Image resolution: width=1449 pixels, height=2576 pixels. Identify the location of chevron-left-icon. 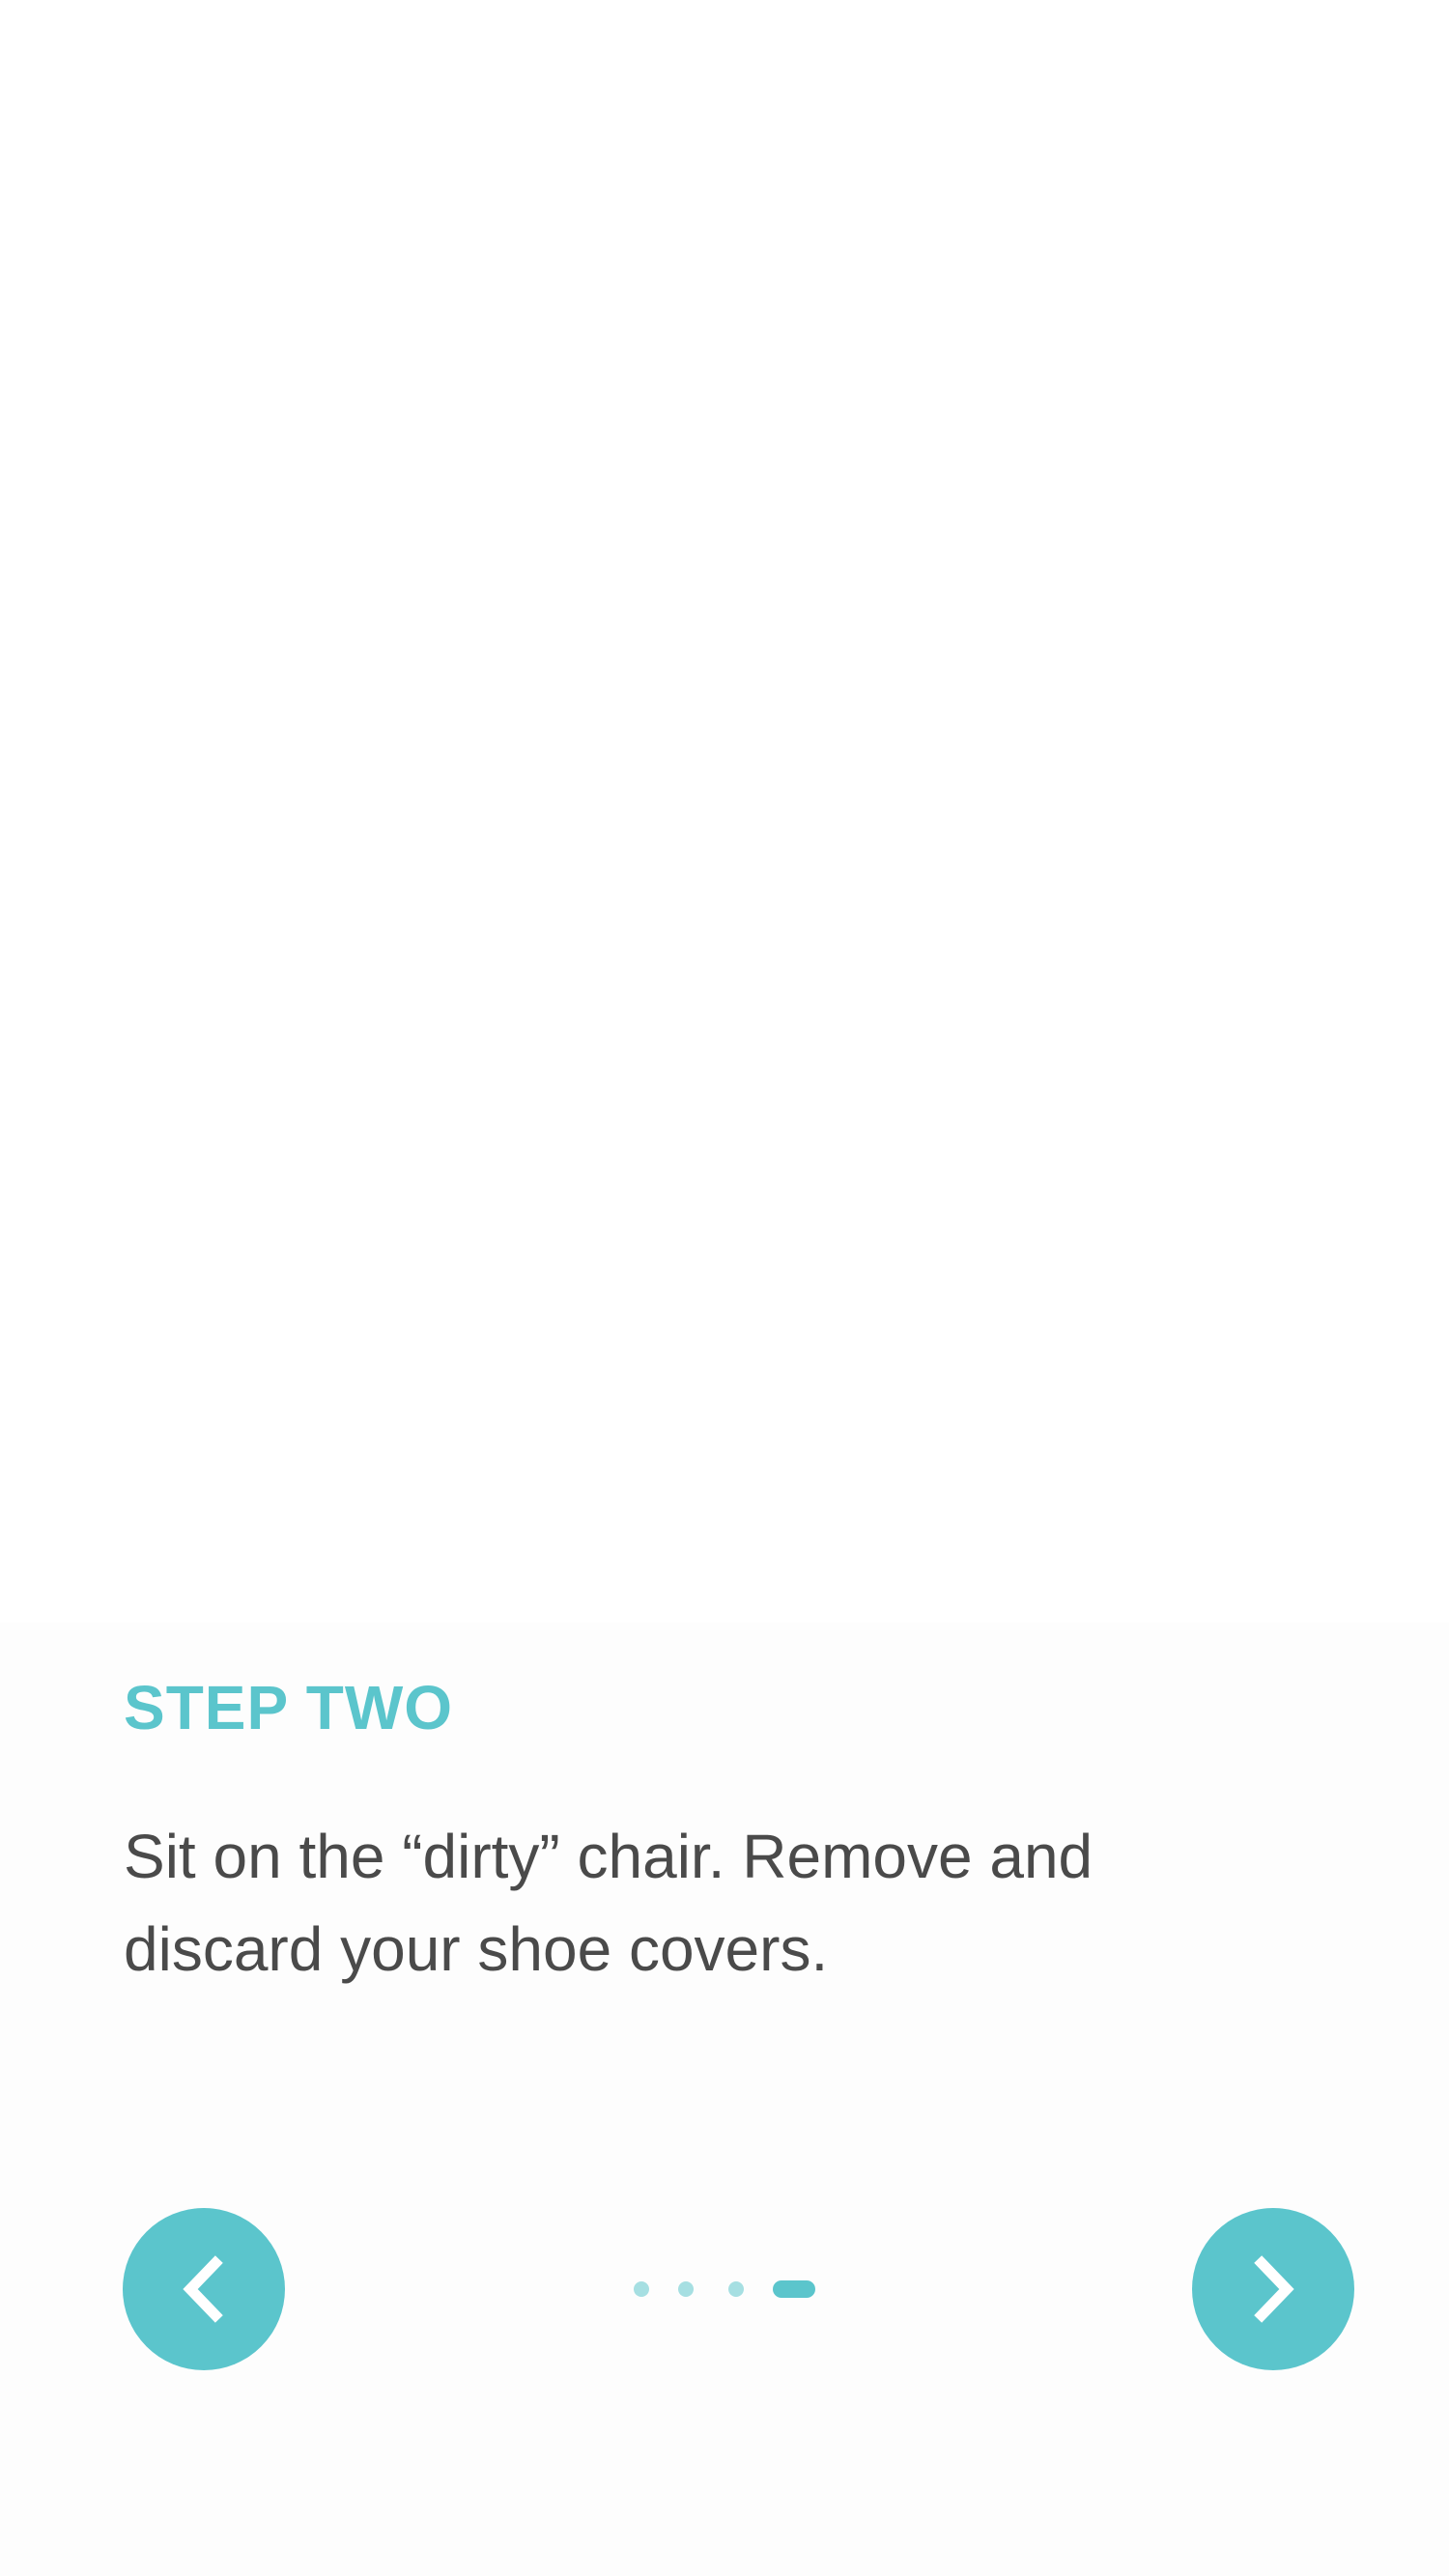
(204, 2289).